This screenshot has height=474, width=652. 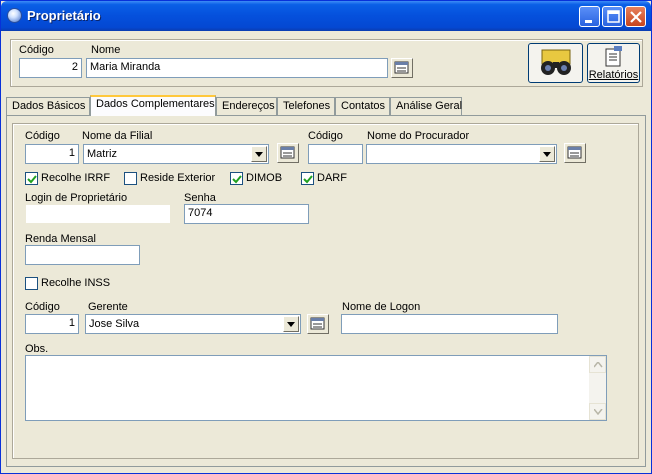 I want to click on procurador-dropdown-button, so click(x=547, y=154).